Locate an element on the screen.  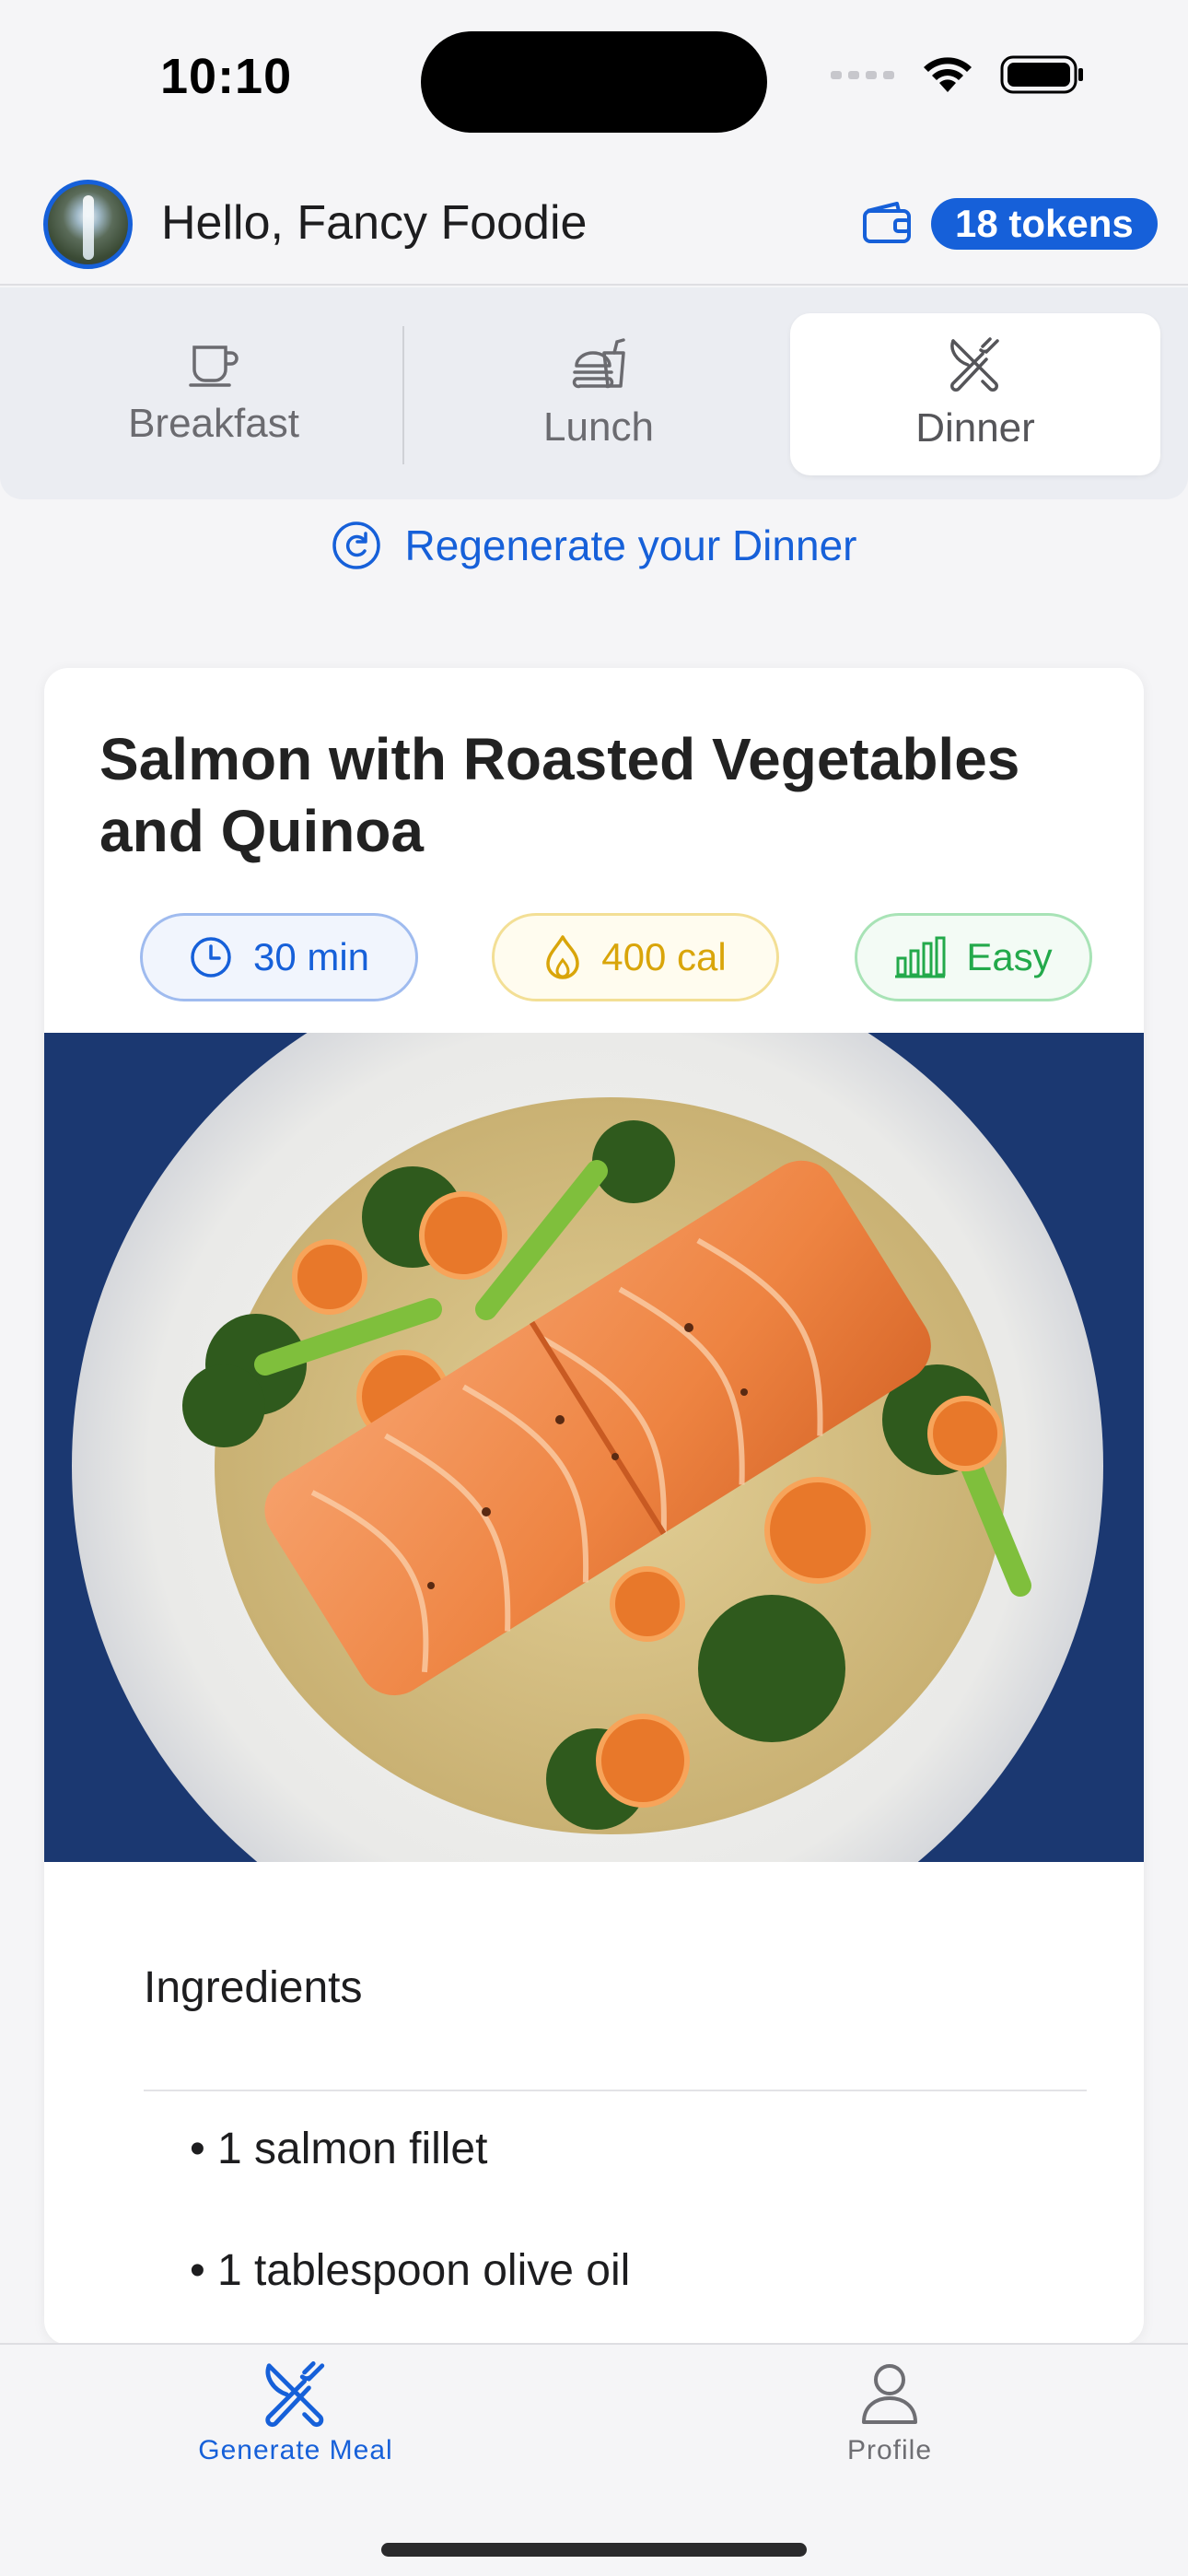
status-icons is located at coordinates (958, 74).